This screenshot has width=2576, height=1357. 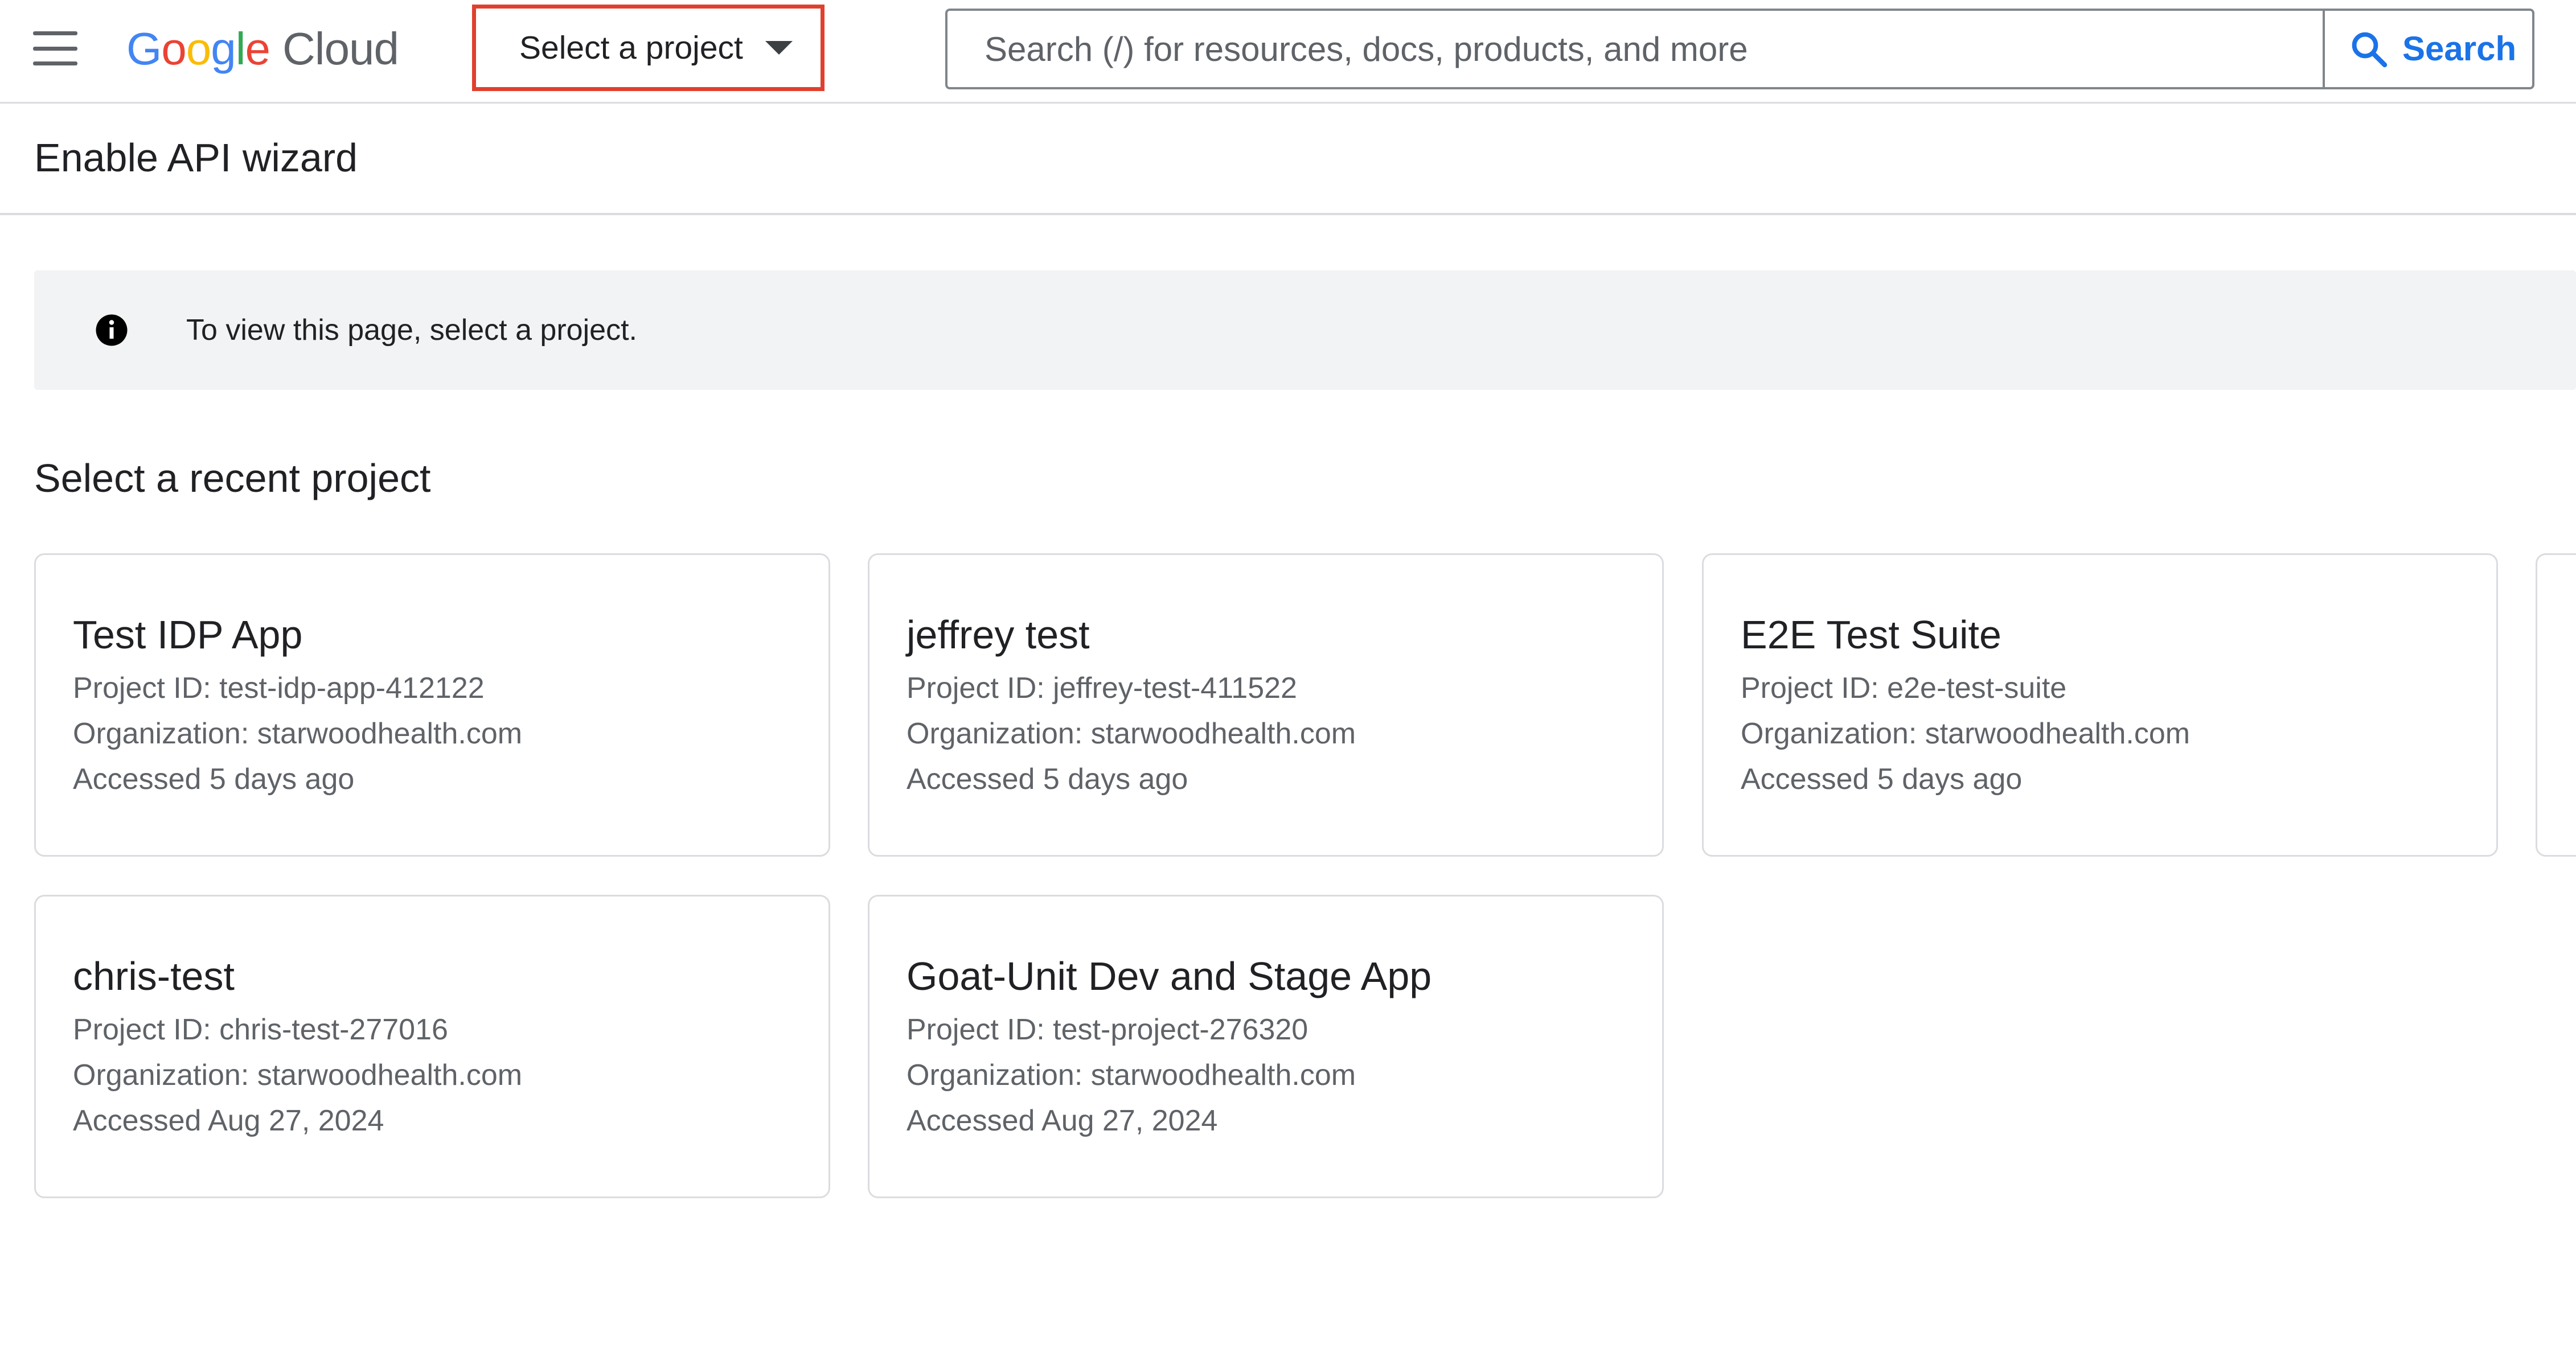 What do you see at coordinates (279, 688) in the screenshot?
I see `project-id: Project ID: test-idp-app-412122` at bounding box center [279, 688].